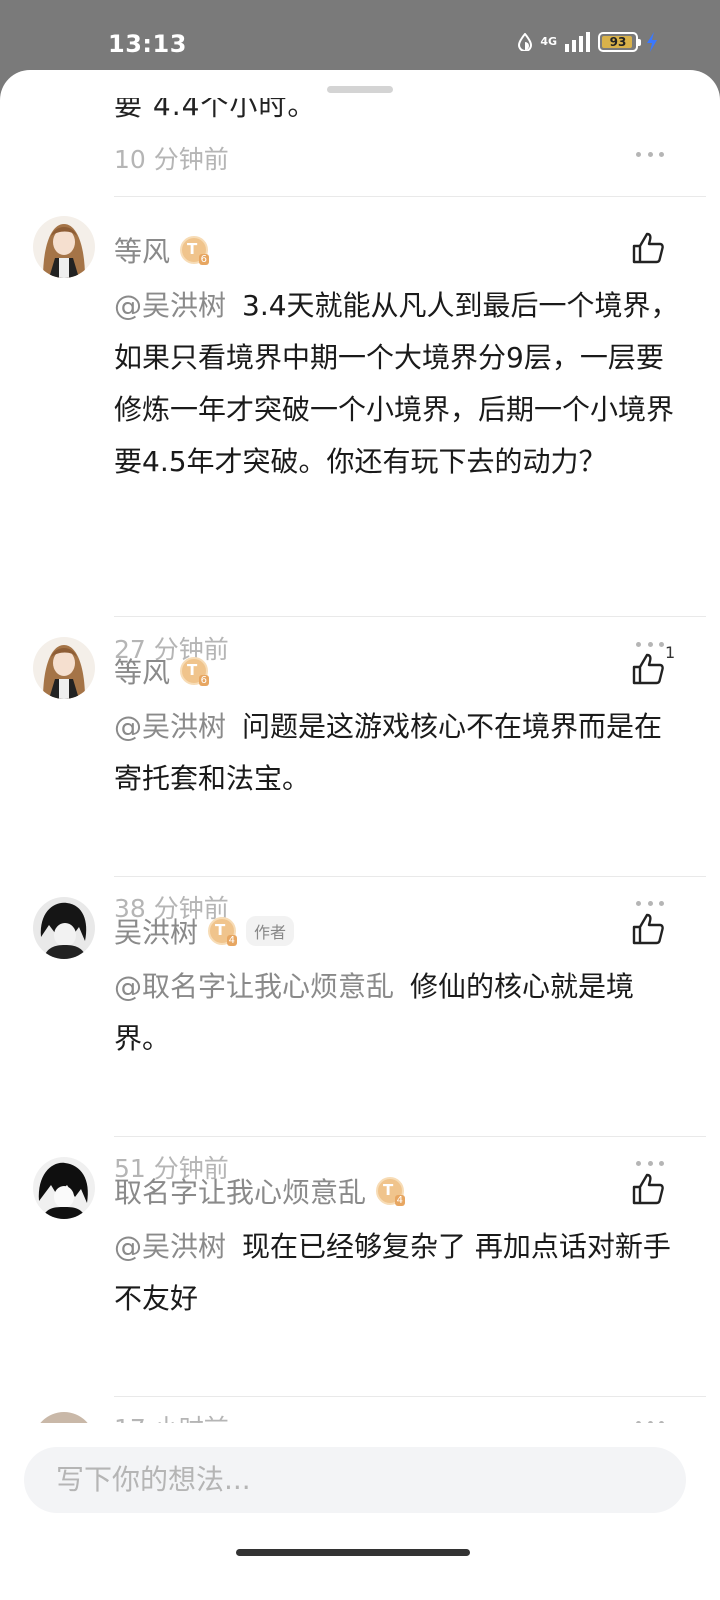  I want to click on sheet-drag-handle, so click(360, 89).